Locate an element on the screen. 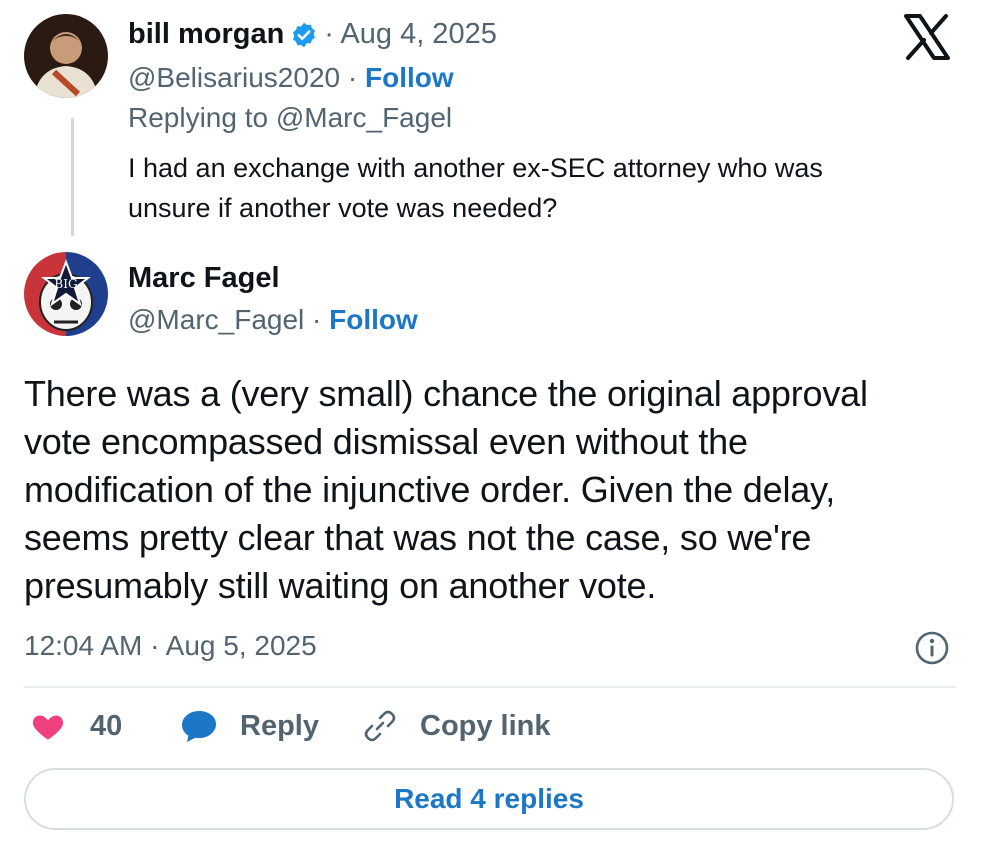  heart-icon is located at coordinates (48, 726).